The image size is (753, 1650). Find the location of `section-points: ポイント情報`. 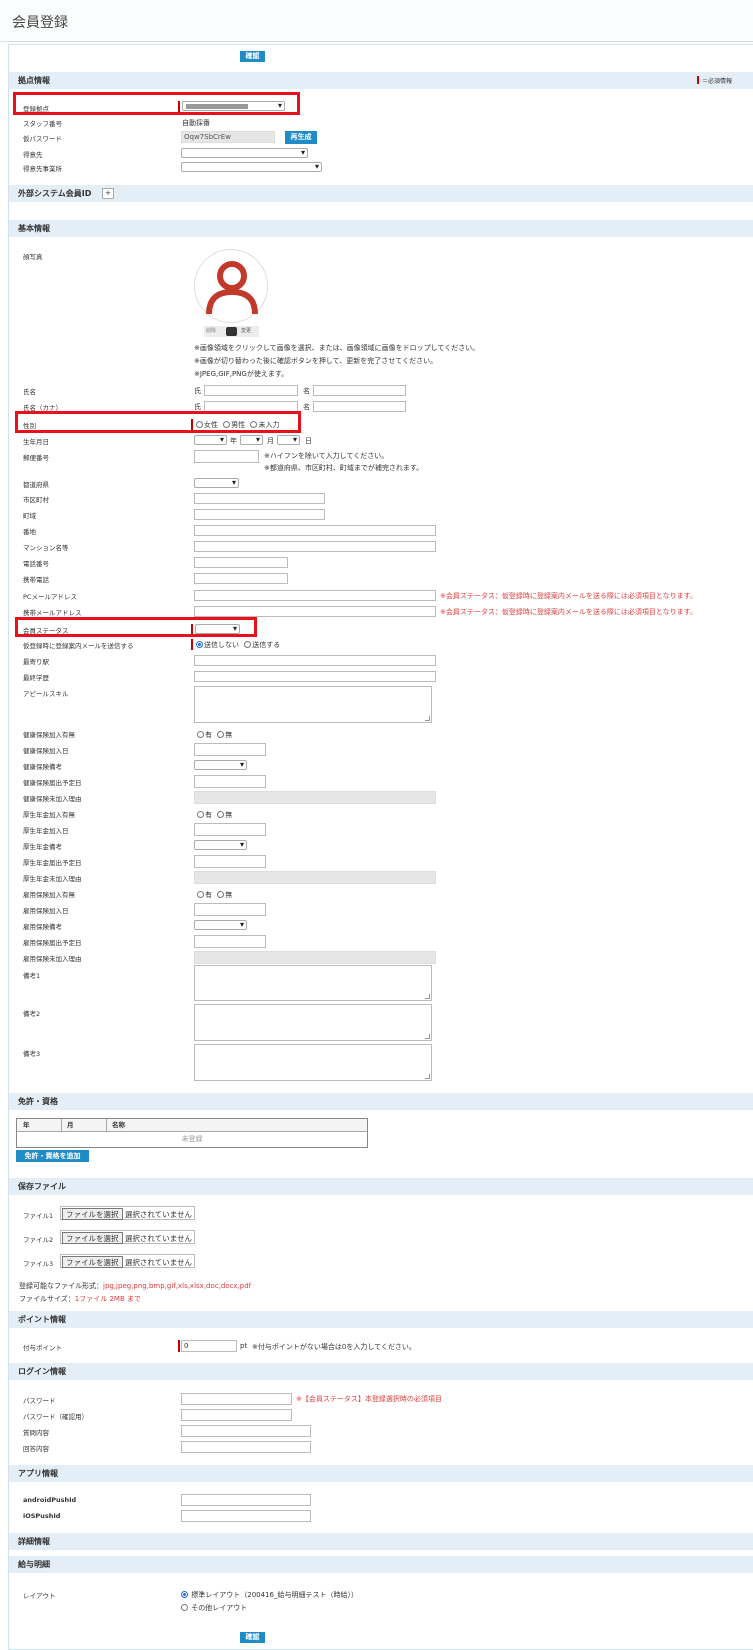

section-points: ポイント情報 is located at coordinates (381, 1319).